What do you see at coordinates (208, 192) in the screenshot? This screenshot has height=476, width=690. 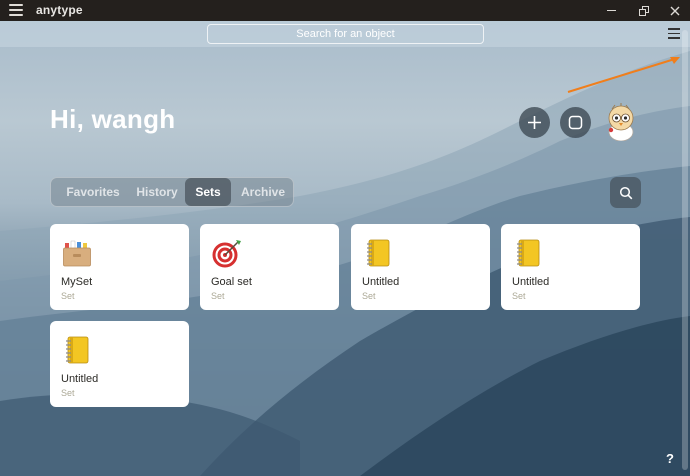 I see `tab-sets: Sets` at bounding box center [208, 192].